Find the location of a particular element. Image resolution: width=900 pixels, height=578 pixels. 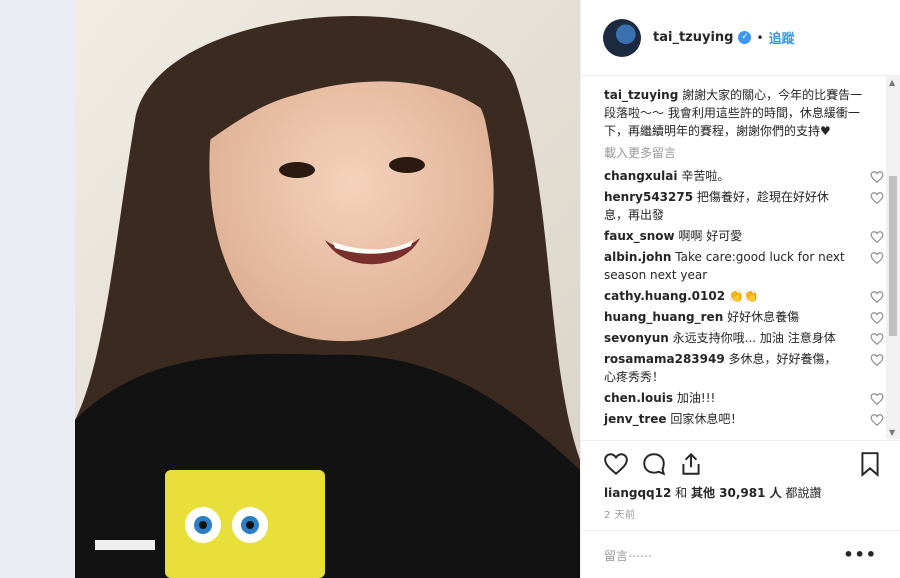

likes-and: 和 is located at coordinates (681, 493).